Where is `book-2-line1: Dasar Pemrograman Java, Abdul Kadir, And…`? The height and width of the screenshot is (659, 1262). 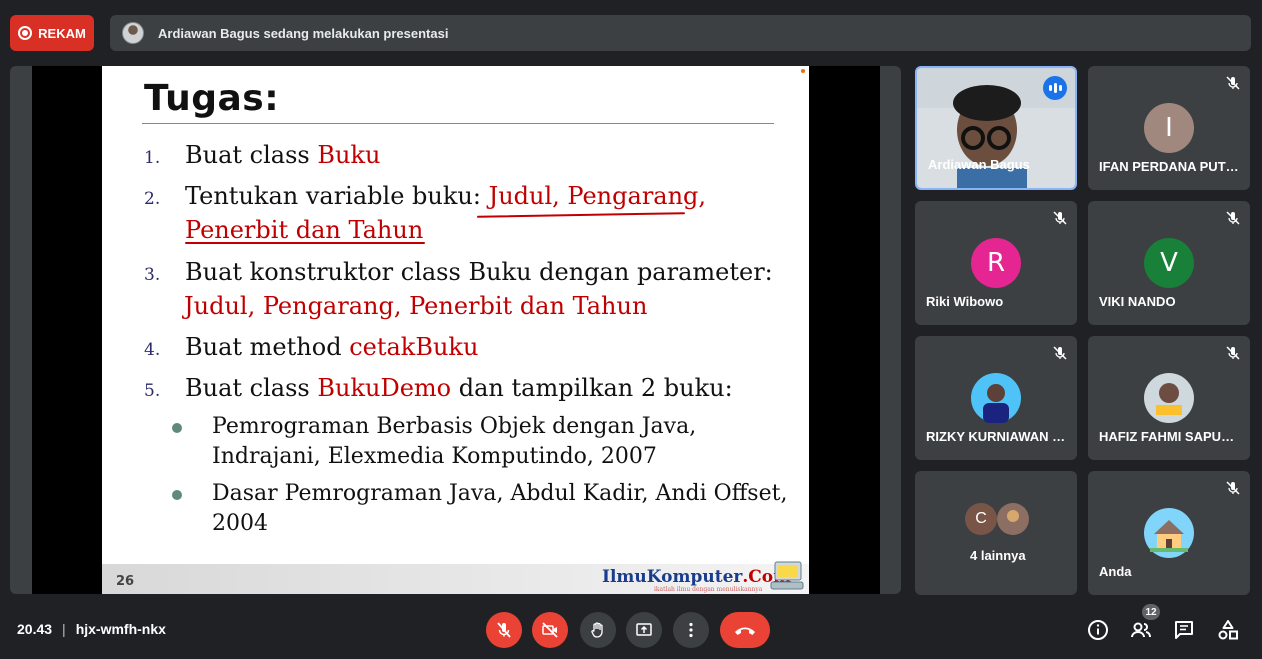 book-2-line1: Dasar Pemrograman Java, Abdul Kadir, And… is located at coordinates (500, 493).